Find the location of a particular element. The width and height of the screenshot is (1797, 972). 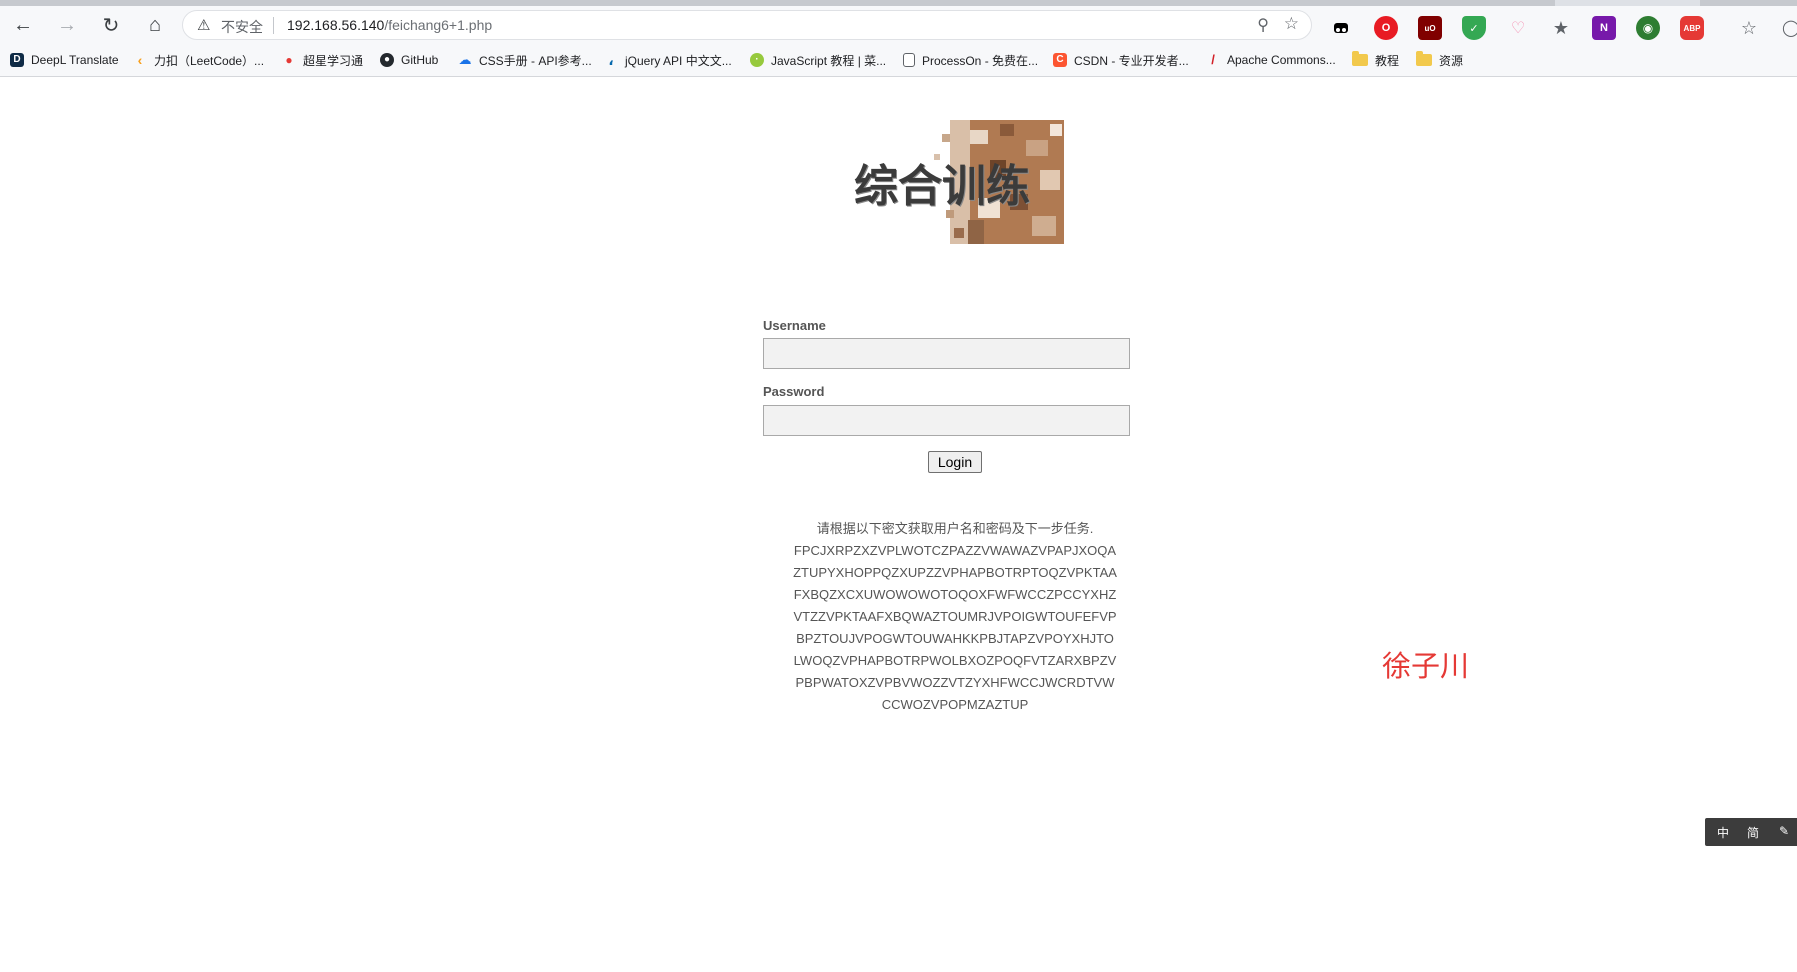

password-label: Password is located at coordinates (794, 391).